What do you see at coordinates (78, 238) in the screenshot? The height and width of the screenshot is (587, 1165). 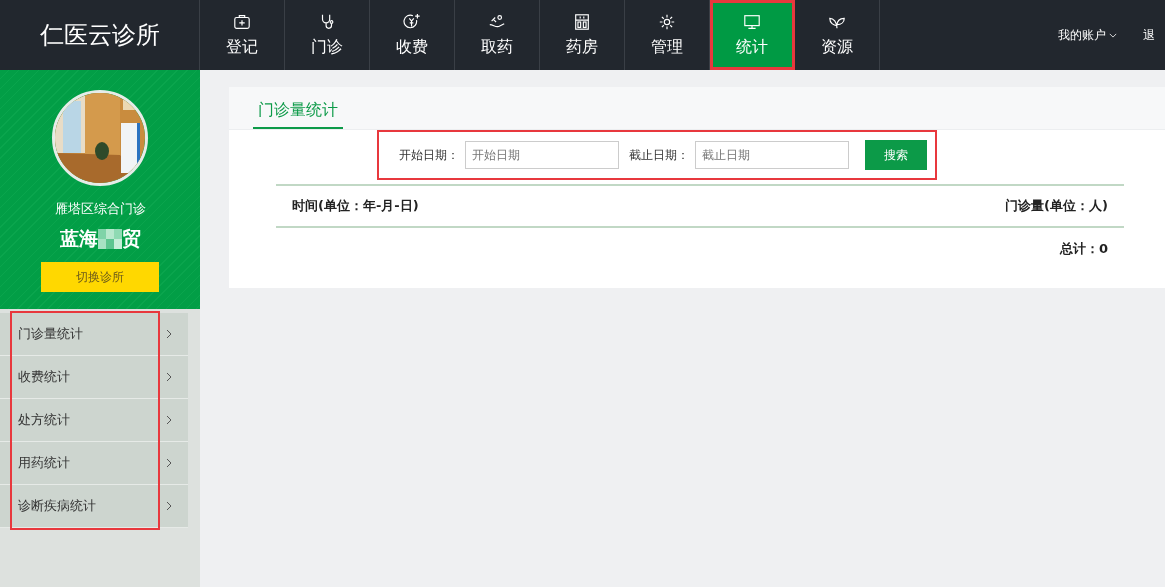 I see `user-name: 蓝海` at bounding box center [78, 238].